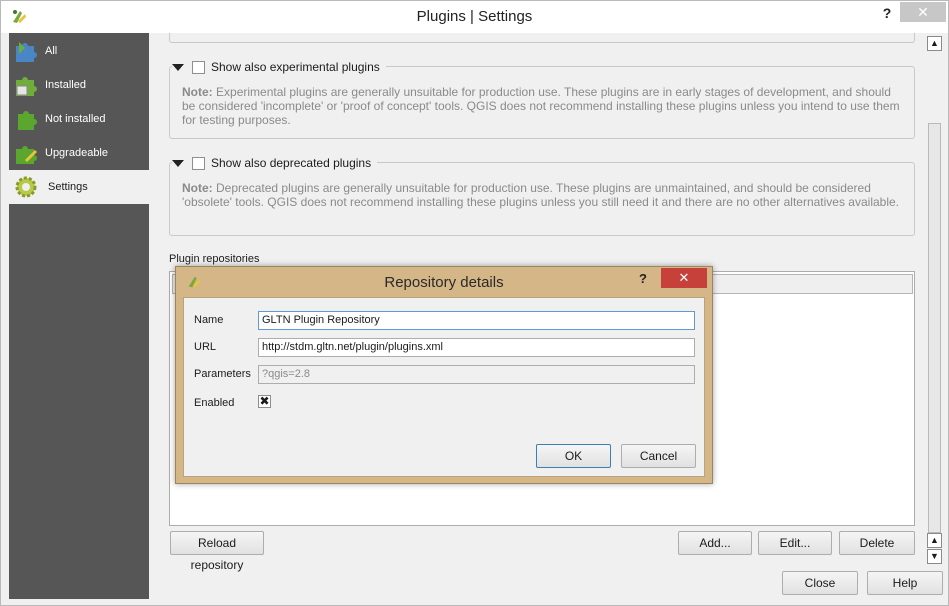 The image size is (949, 606). I want to click on plugin-repositories-label: Plugin repositories, so click(214, 259).